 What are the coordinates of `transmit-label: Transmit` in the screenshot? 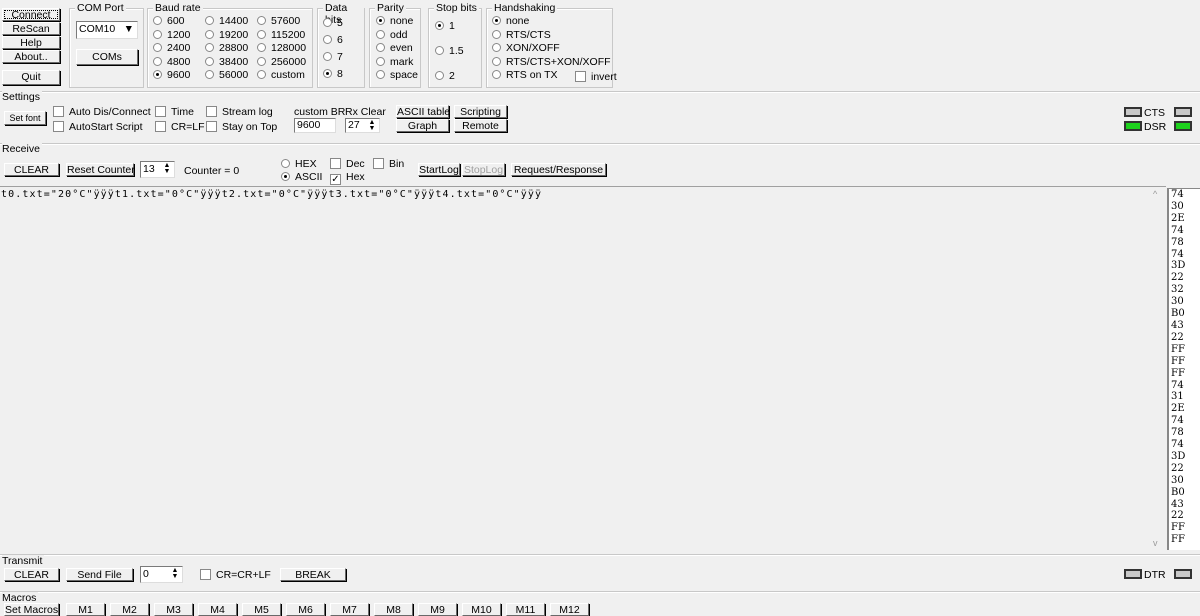 It's located at (23, 561).